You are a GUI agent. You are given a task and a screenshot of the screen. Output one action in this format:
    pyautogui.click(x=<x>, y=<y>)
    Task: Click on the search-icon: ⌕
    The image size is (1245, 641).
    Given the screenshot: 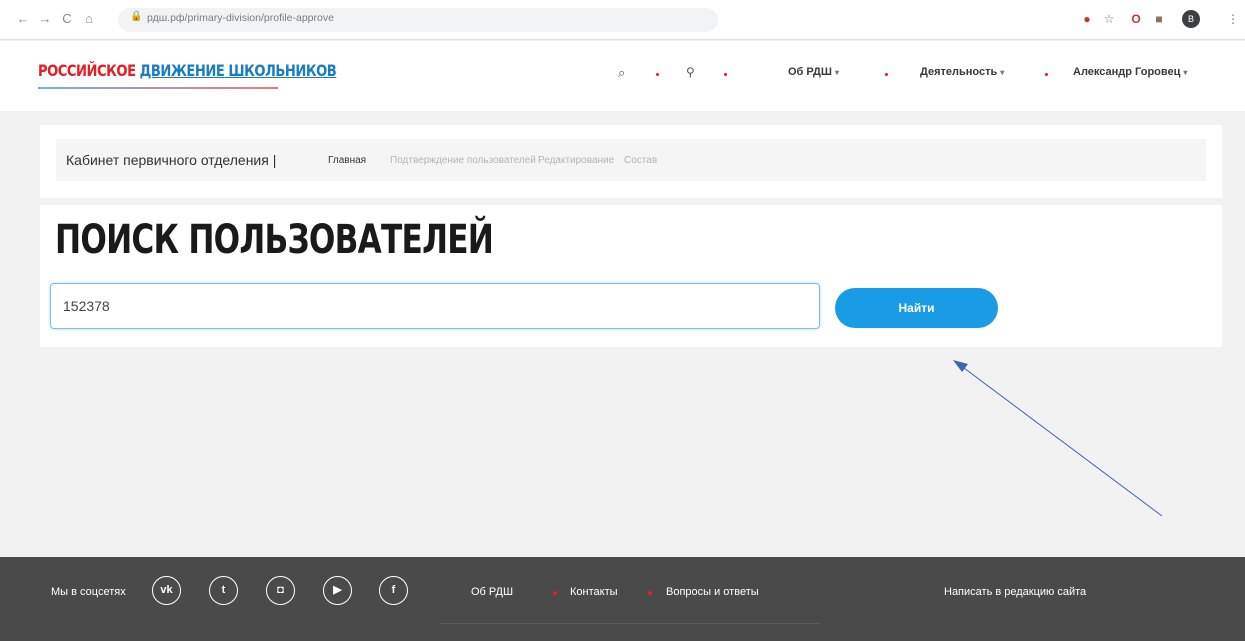 What is the action you would take?
    pyautogui.click(x=621, y=73)
    